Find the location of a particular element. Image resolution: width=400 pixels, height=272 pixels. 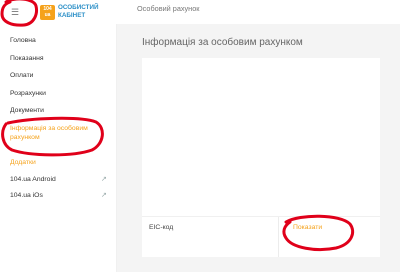

eic-row is located at coordinates (261, 236).